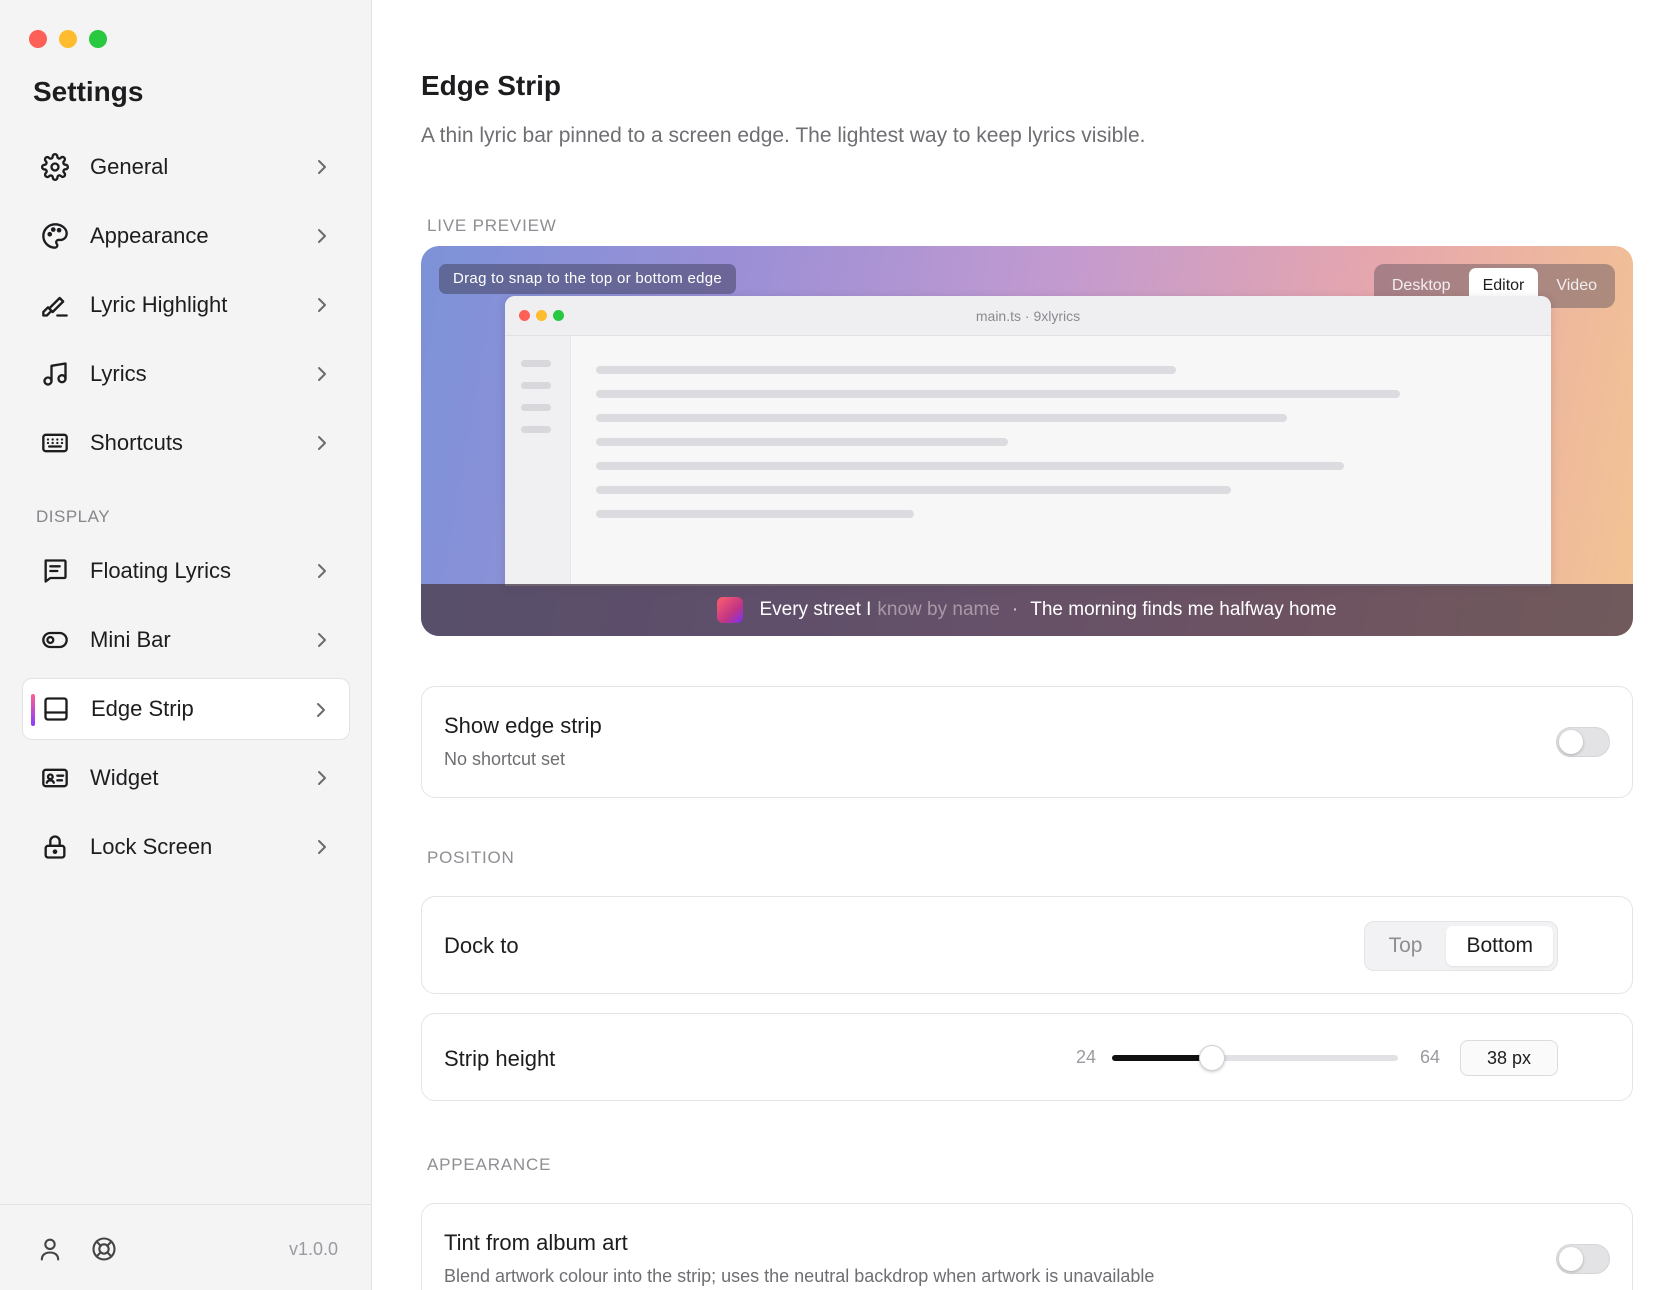  I want to click on section-position: POSITION, so click(471, 857).